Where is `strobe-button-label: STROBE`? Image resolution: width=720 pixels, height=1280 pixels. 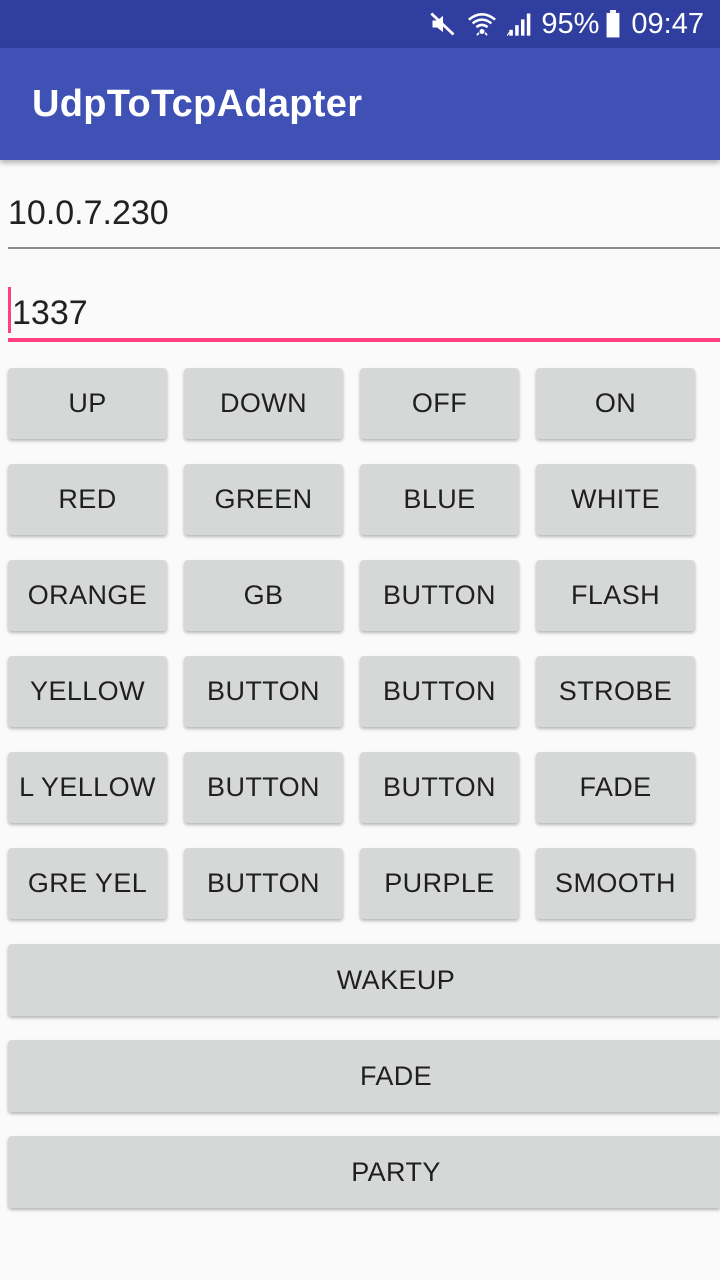
strobe-button-label: STROBE is located at coordinates (615, 691).